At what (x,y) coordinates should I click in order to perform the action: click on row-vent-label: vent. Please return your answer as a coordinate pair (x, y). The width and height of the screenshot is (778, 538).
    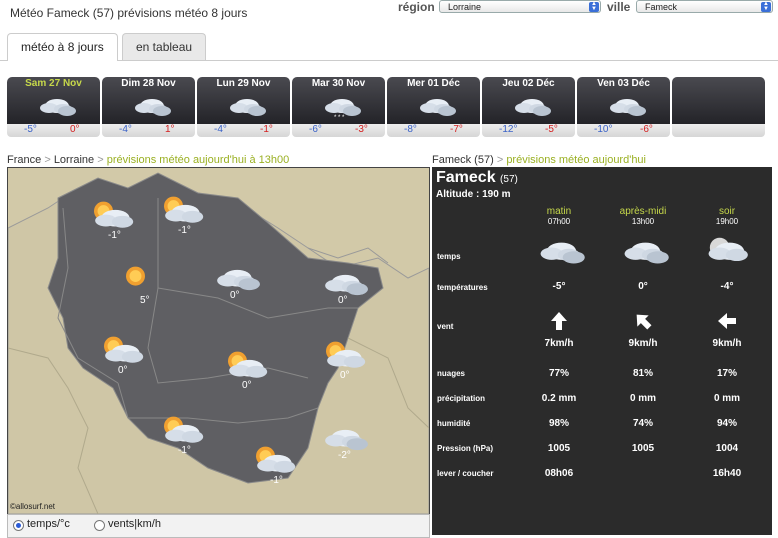
    Looking at the image, I should click on (445, 326).